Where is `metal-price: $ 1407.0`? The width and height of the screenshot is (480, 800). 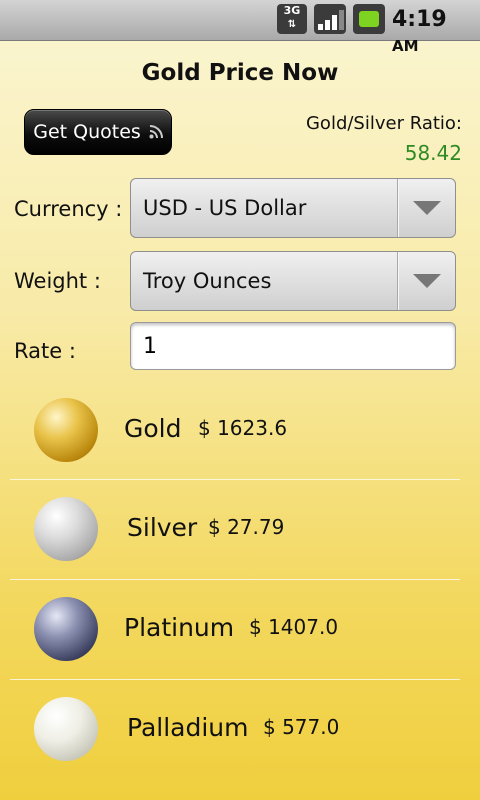
metal-price: $ 1407.0 is located at coordinates (294, 627).